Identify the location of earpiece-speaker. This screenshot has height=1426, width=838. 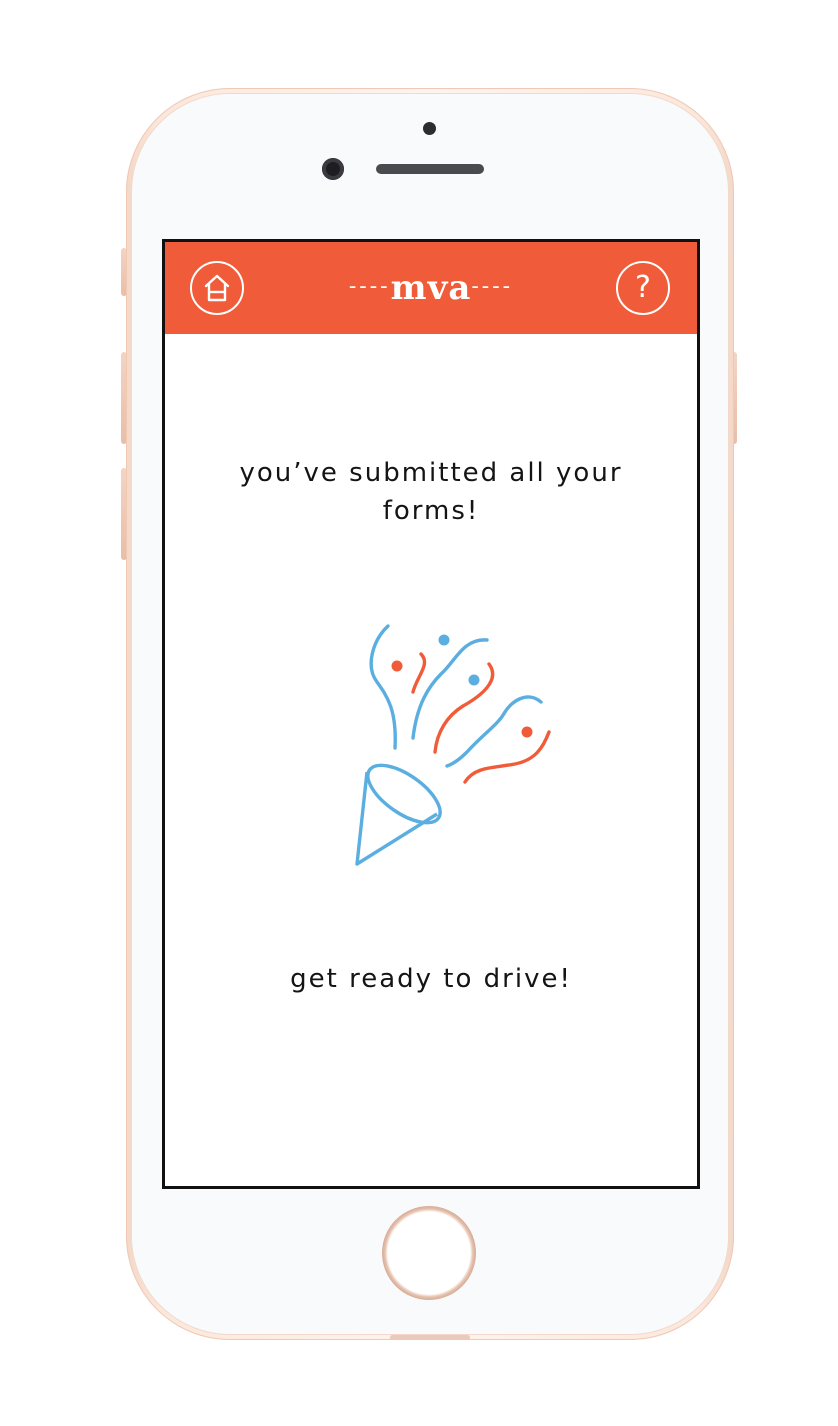
(430, 169).